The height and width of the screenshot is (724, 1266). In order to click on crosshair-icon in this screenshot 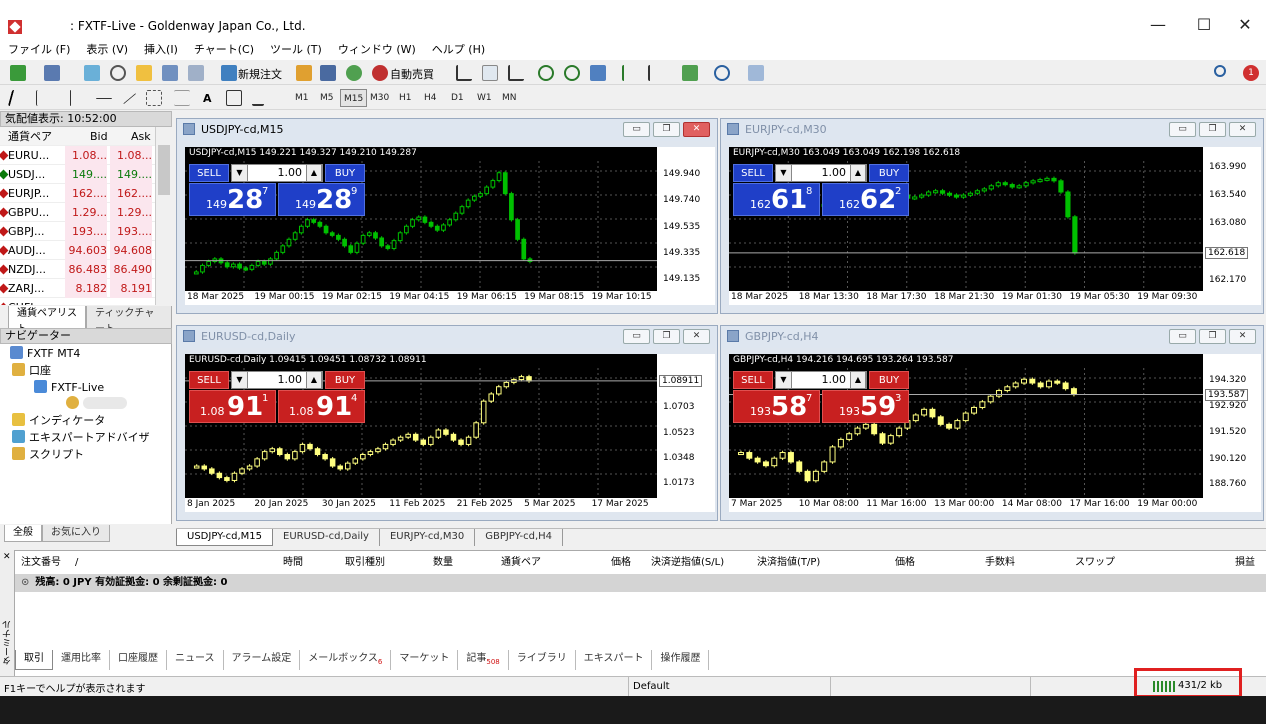, I will do `click(118, 73)`.